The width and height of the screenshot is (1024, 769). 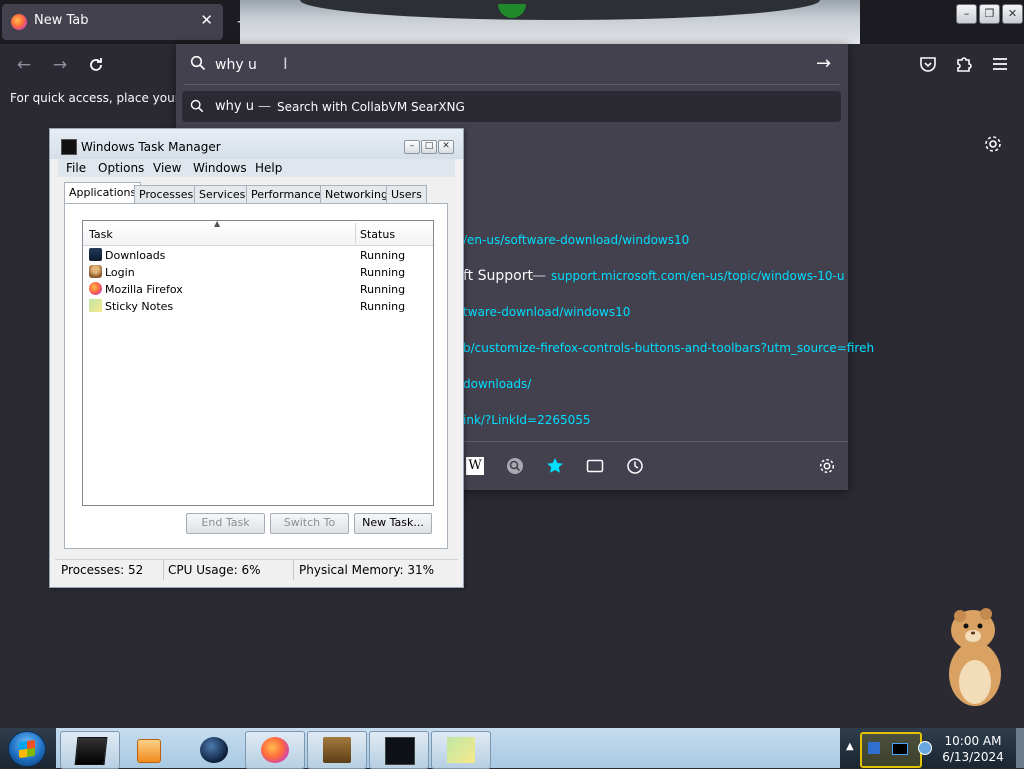 I want to click on result-link: tware-download/windows10, so click(x=546, y=312).